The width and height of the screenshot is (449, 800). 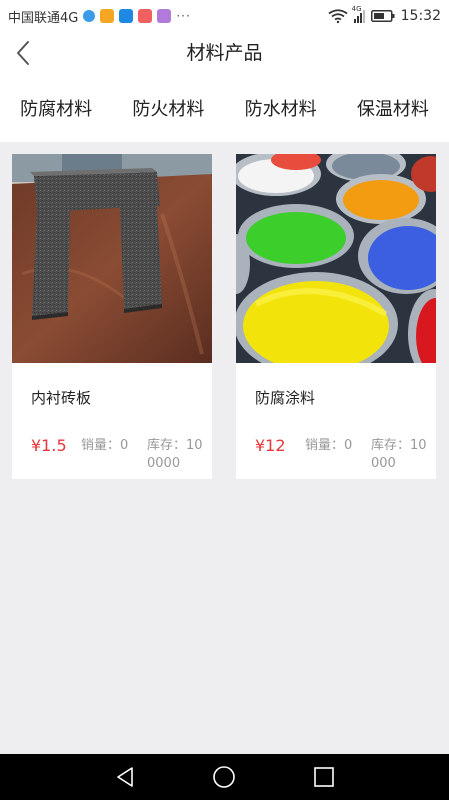 I want to click on tab-anticorrosion: 防腐材料, so click(x=56, y=108).